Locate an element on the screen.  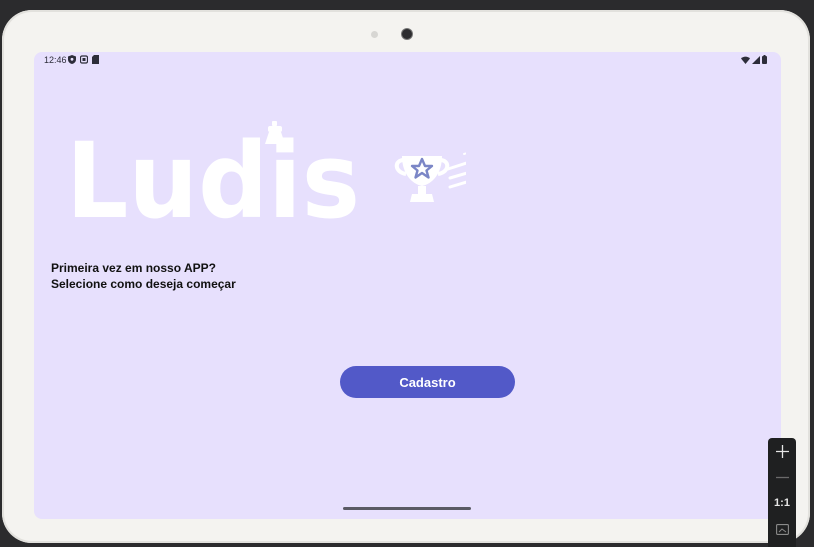
status-left-icons is located at coordinates (83, 59).